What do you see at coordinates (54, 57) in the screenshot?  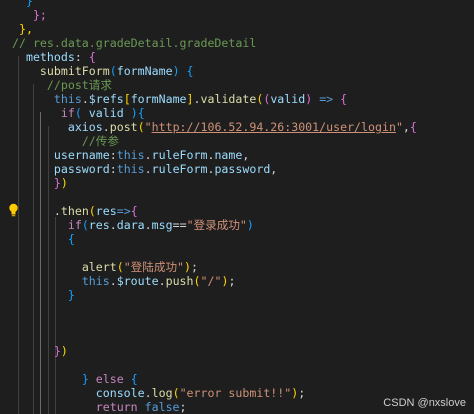 I see `code-line: methods: {` at bounding box center [54, 57].